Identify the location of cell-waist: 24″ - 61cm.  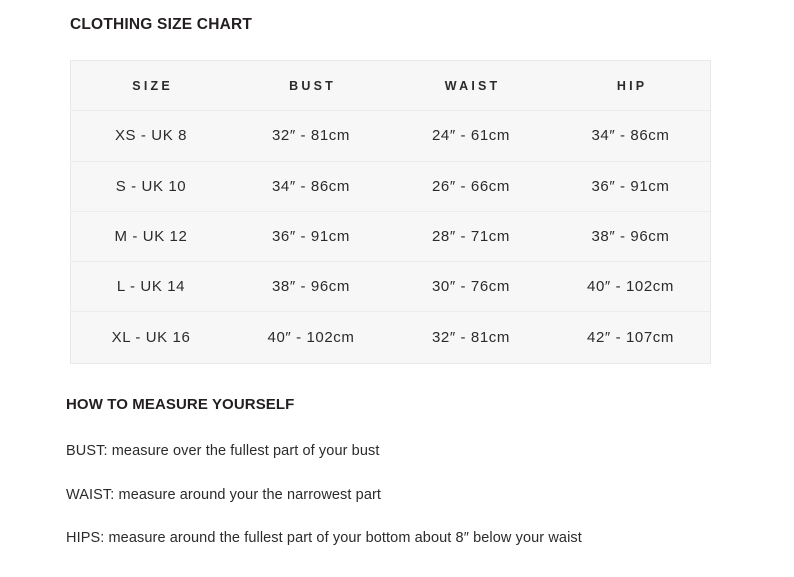
(470, 136).